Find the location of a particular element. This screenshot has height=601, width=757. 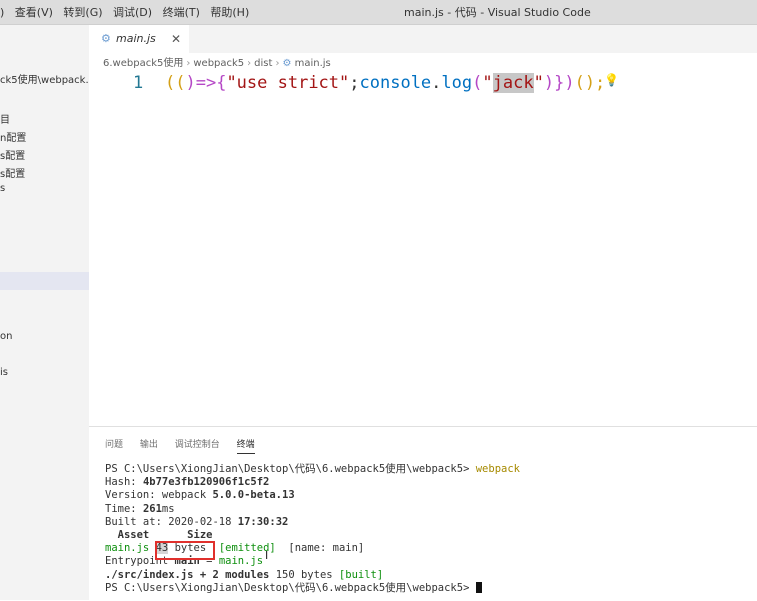

terminal-text: Built at: 2020-02-18 is located at coordinates (171, 521).